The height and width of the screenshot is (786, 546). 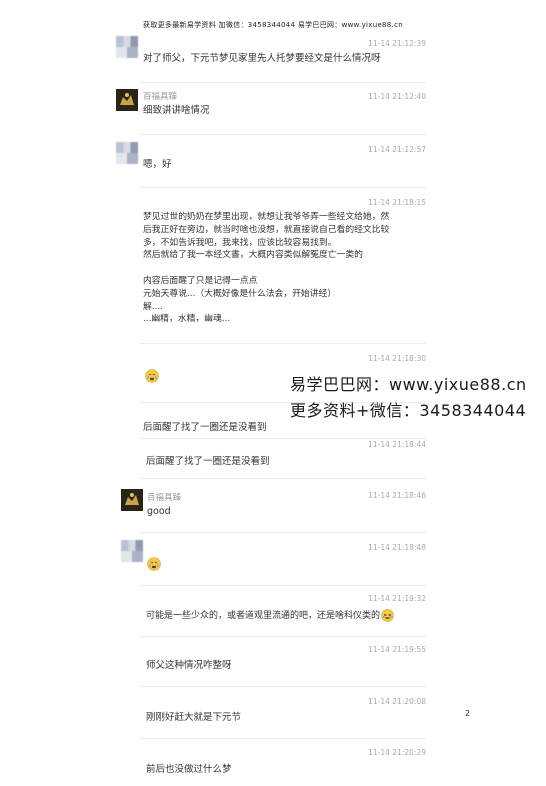 What do you see at coordinates (397, 649) in the screenshot?
I see `message-time: 11-14 21:19:55` at bounding box center [397, 649].